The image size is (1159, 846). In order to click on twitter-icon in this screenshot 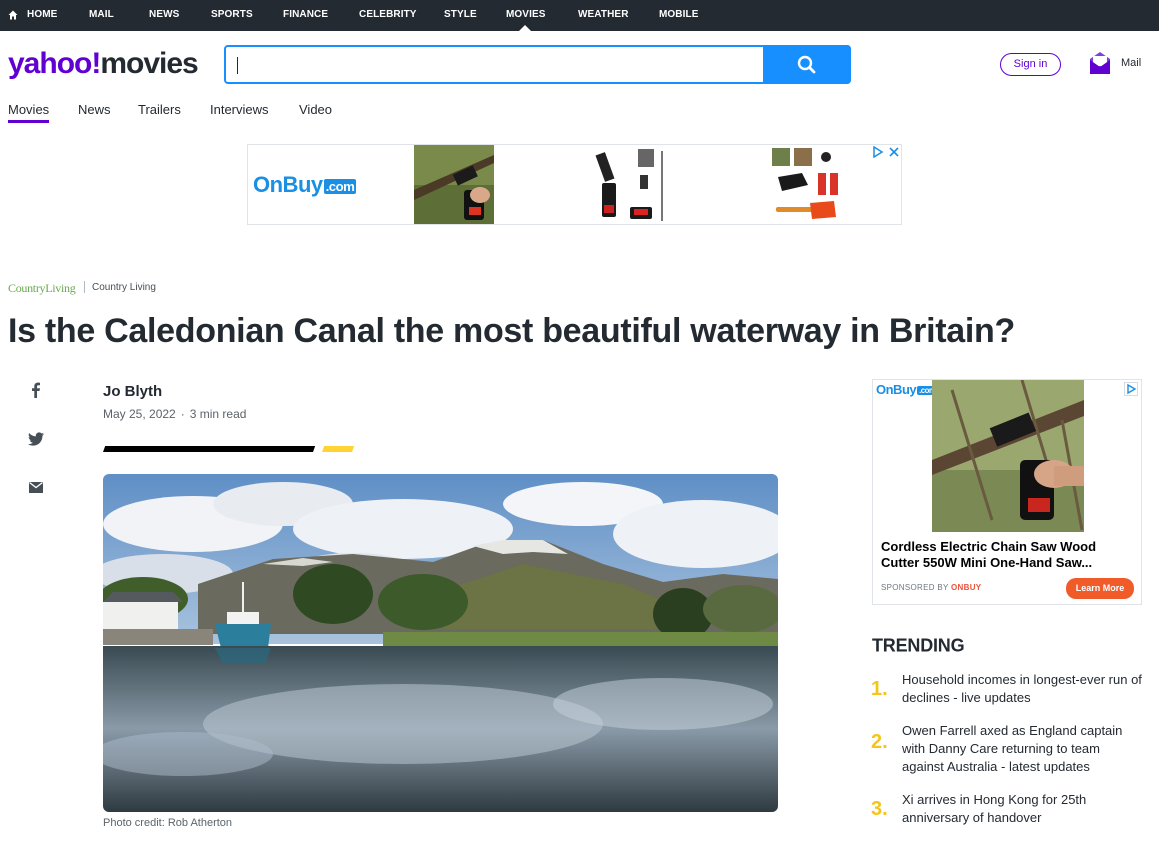, I will do `click(36, 439)`.